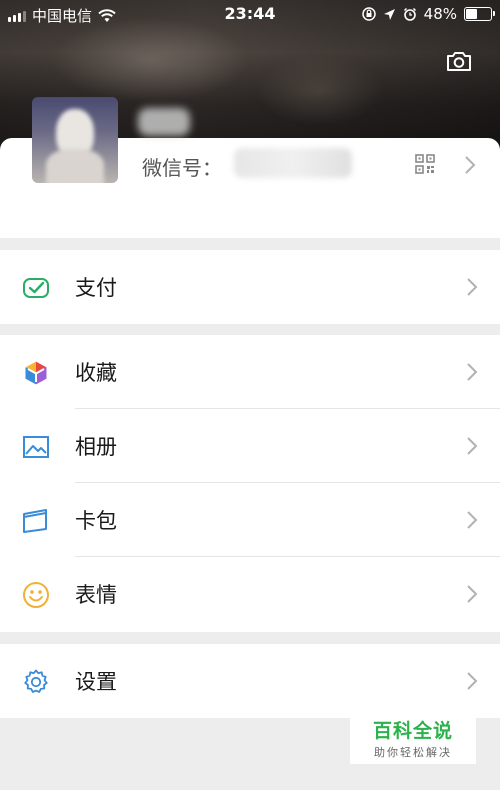 This screenshot has width=500, height=790. What do you see at coordinates (36, 595) in the screenshot?
I see `smiley-icon` at bounding box center [36, 595].